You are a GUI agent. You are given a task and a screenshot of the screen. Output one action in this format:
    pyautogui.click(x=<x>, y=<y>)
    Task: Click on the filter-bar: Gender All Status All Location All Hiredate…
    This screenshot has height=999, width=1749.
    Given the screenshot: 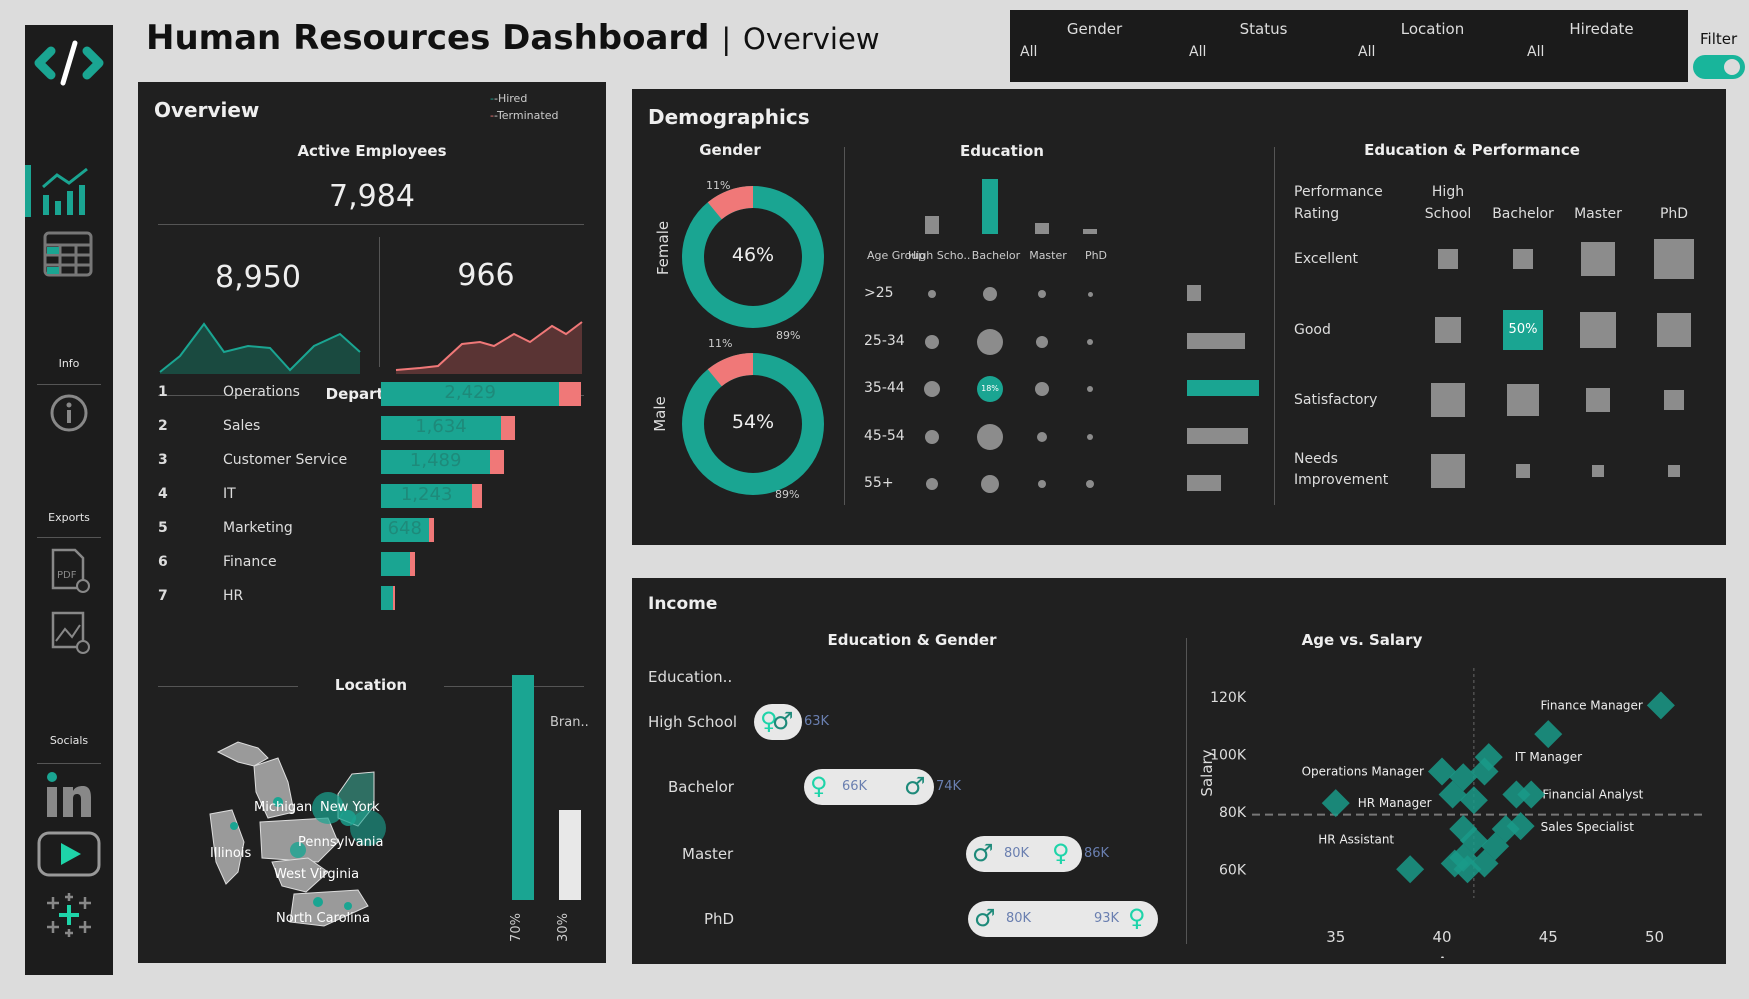 What is the action you would take?
    pyautogui.click(x=1349, y=46)
    